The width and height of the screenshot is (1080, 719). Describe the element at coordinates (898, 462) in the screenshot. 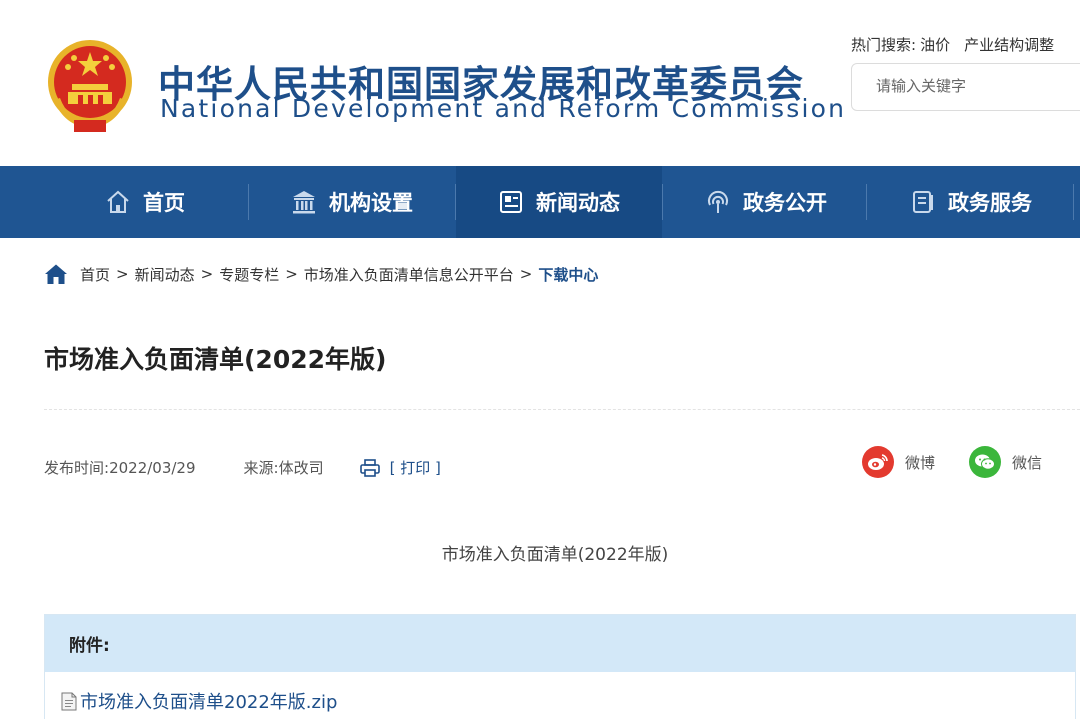

I see `share-weibo-button: 微博` at that location.